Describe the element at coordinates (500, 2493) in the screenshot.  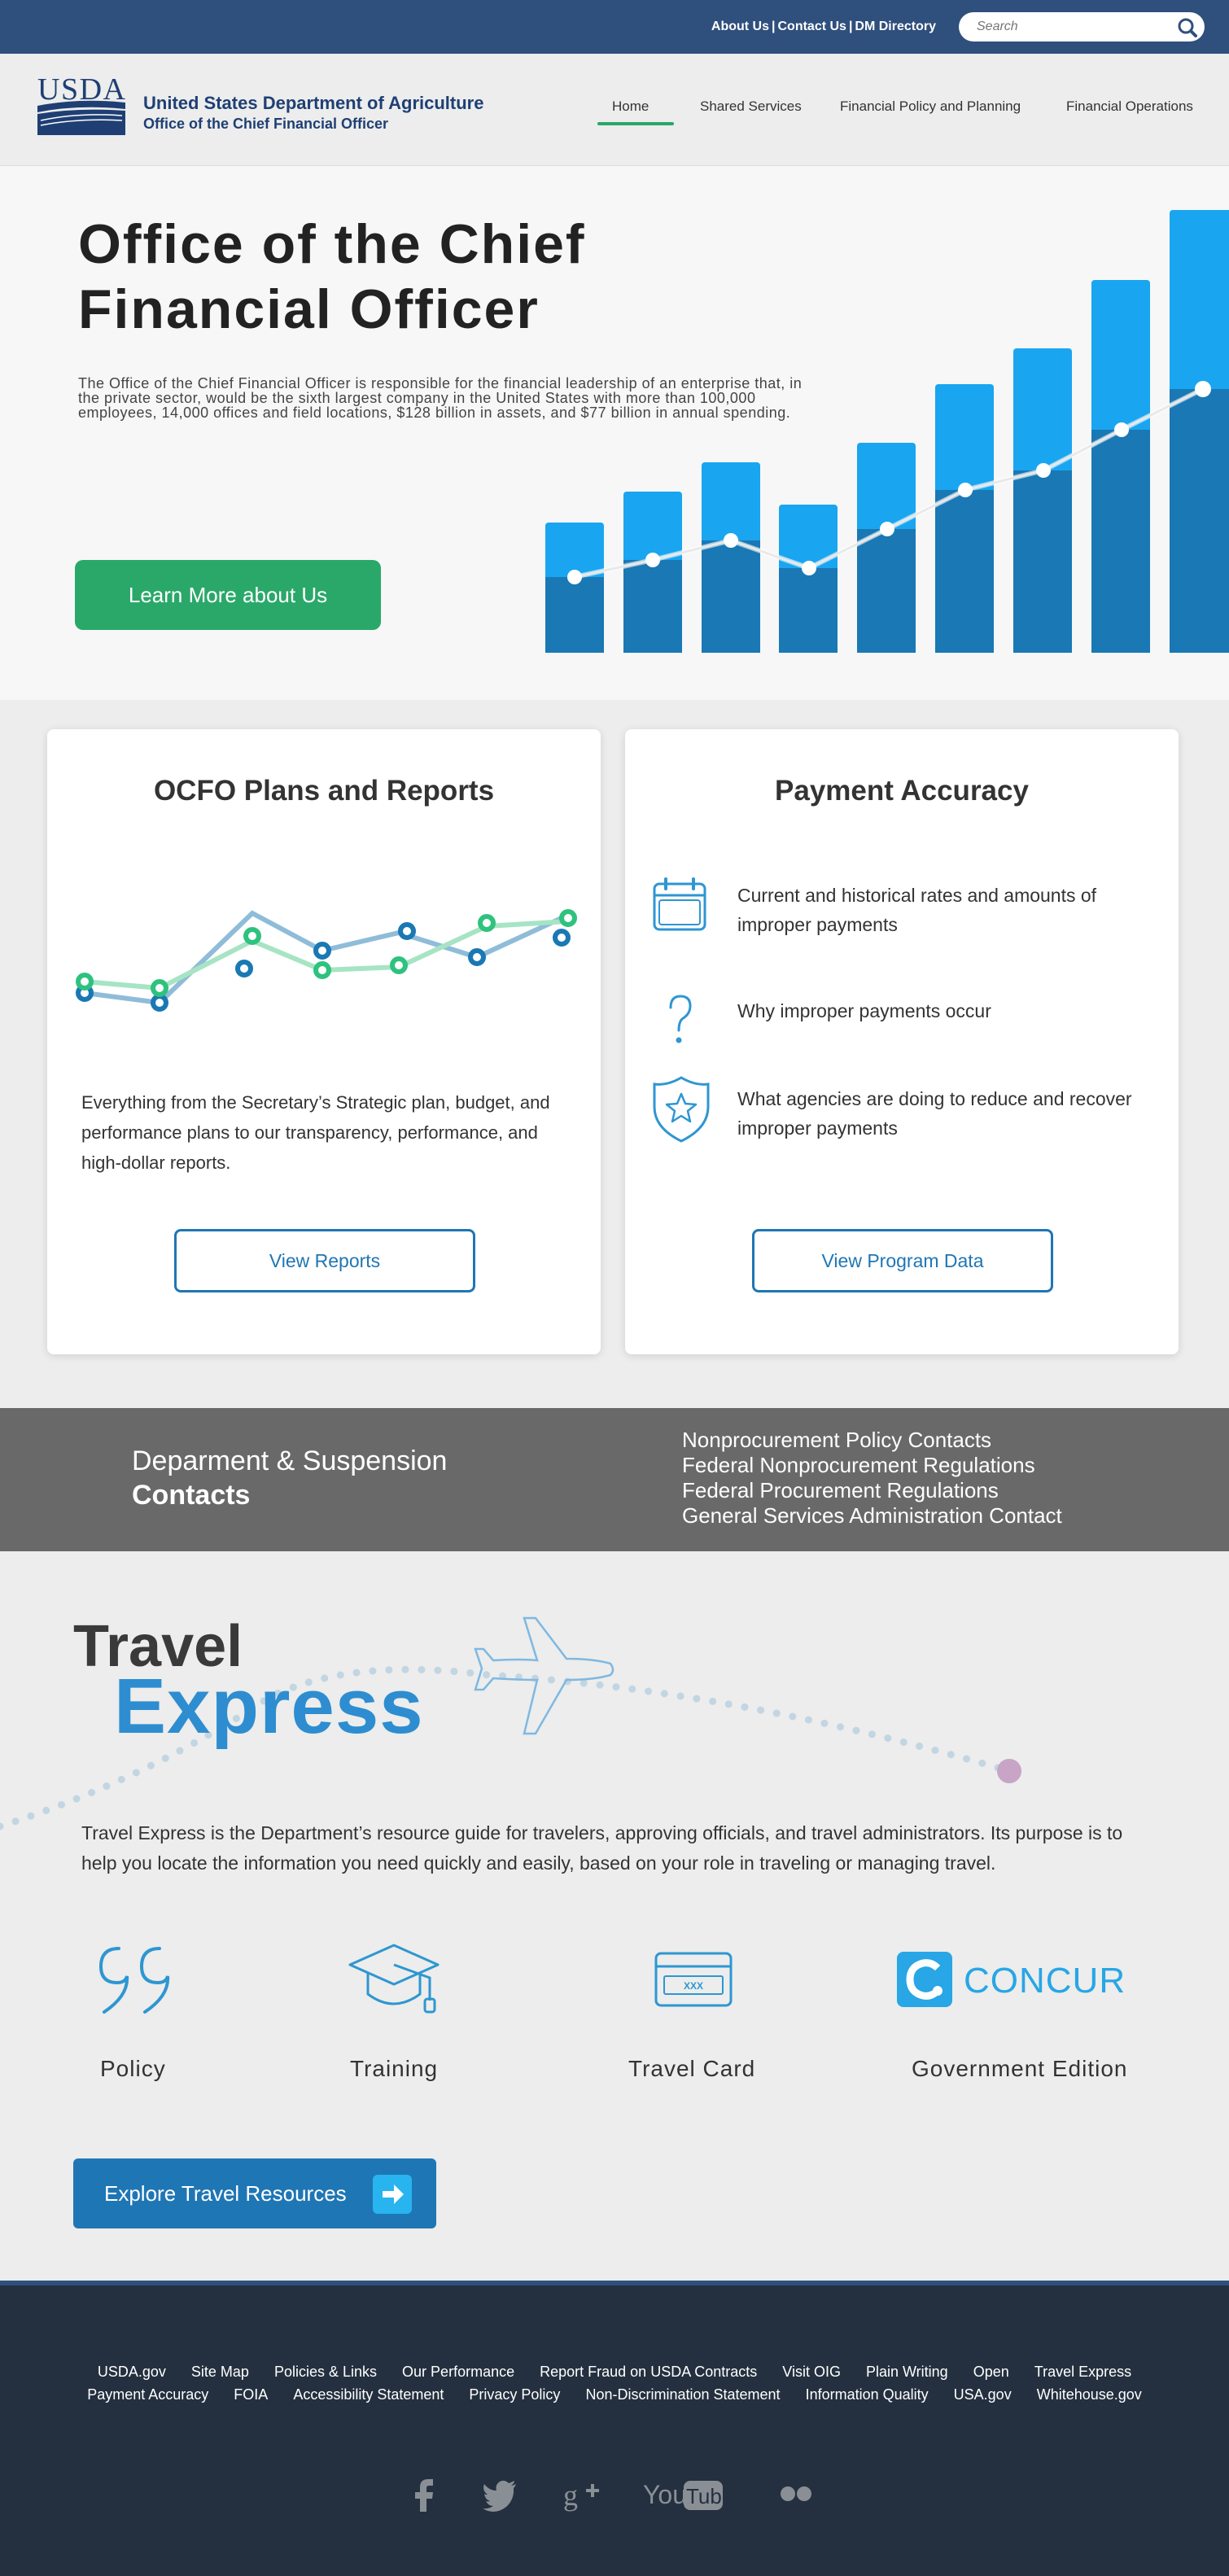
I see `twitter-icon` at that location.